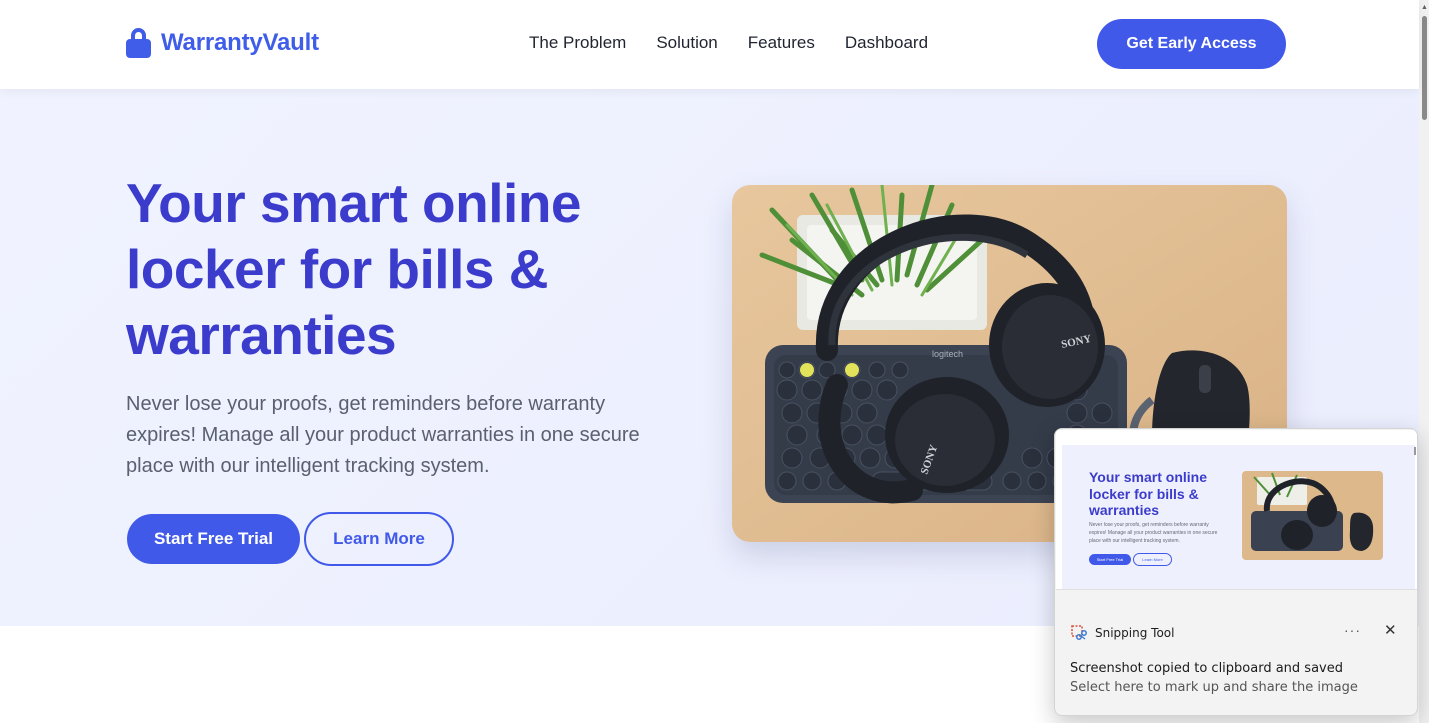 The height and width of the screenshot is (723, 1429). What do you see at coordinates (1390, 630) in the screenshot?
I see `close-icon: ✕` at bounding box center [1390, 630].